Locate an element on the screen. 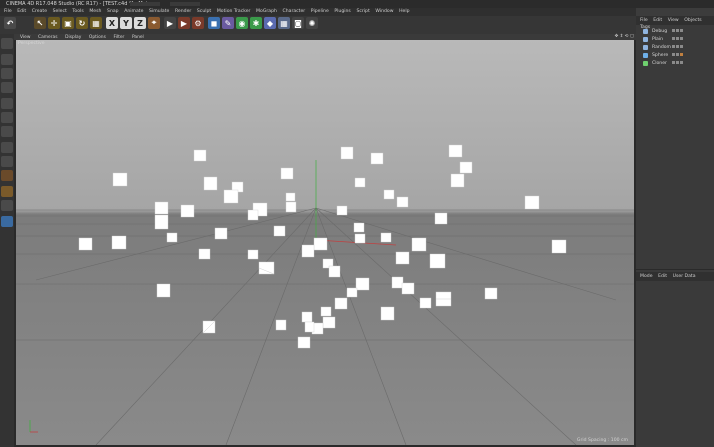 Image resolution: width=714 pixels, height=447 pixels. edges-mode-icon is located at coordinates (7, 117).